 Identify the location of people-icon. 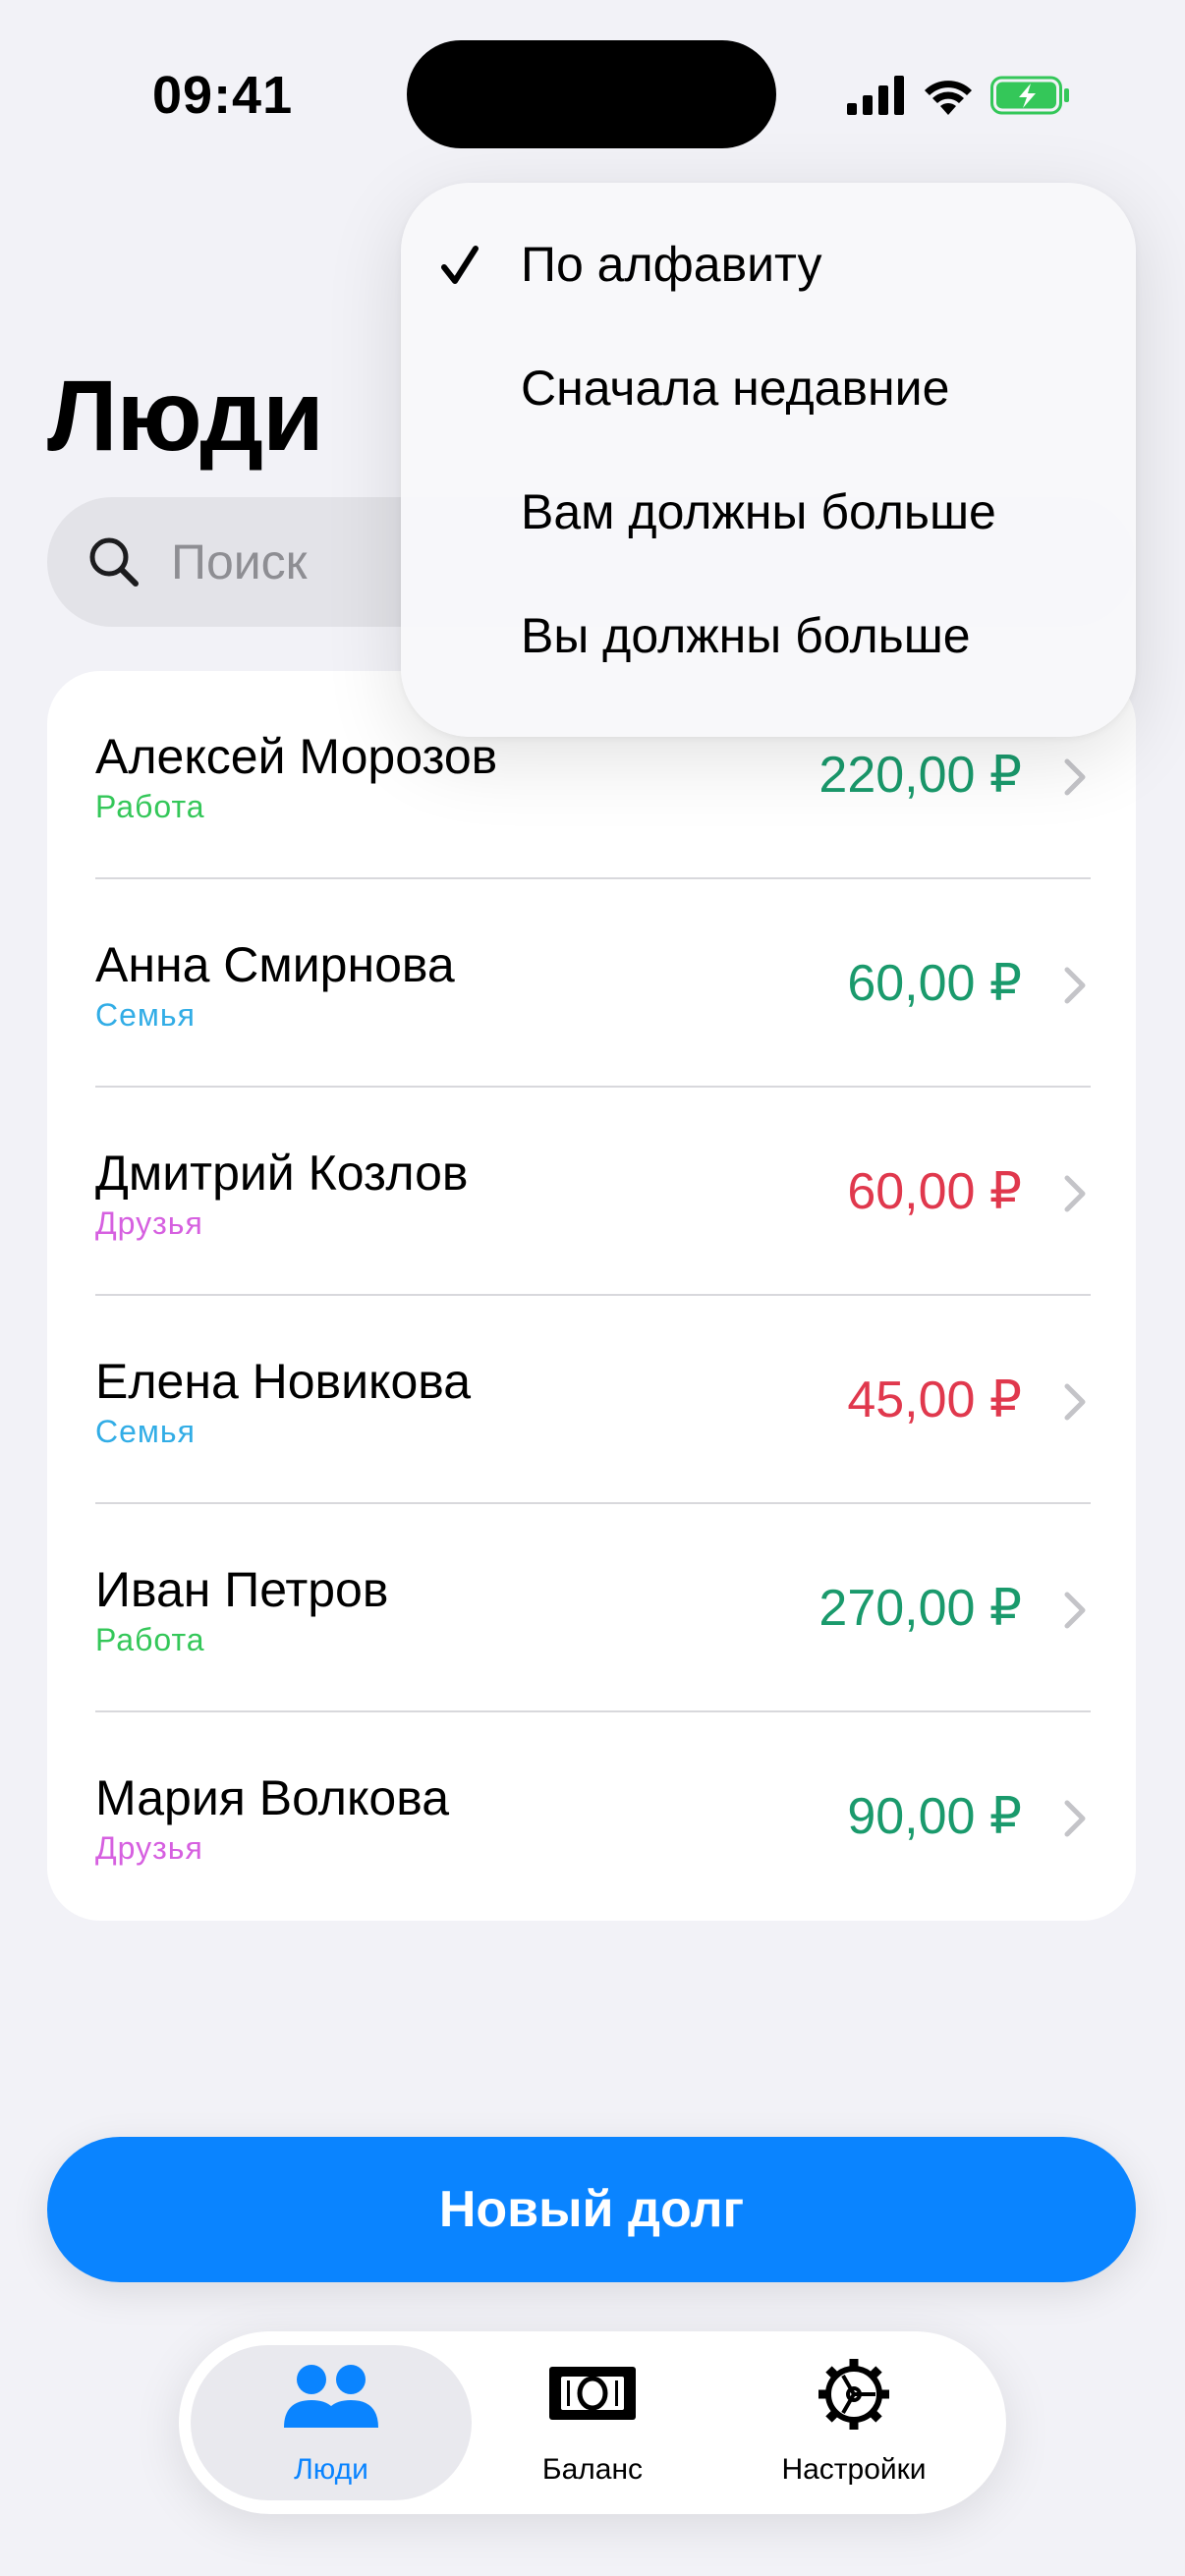
(331, 2396).